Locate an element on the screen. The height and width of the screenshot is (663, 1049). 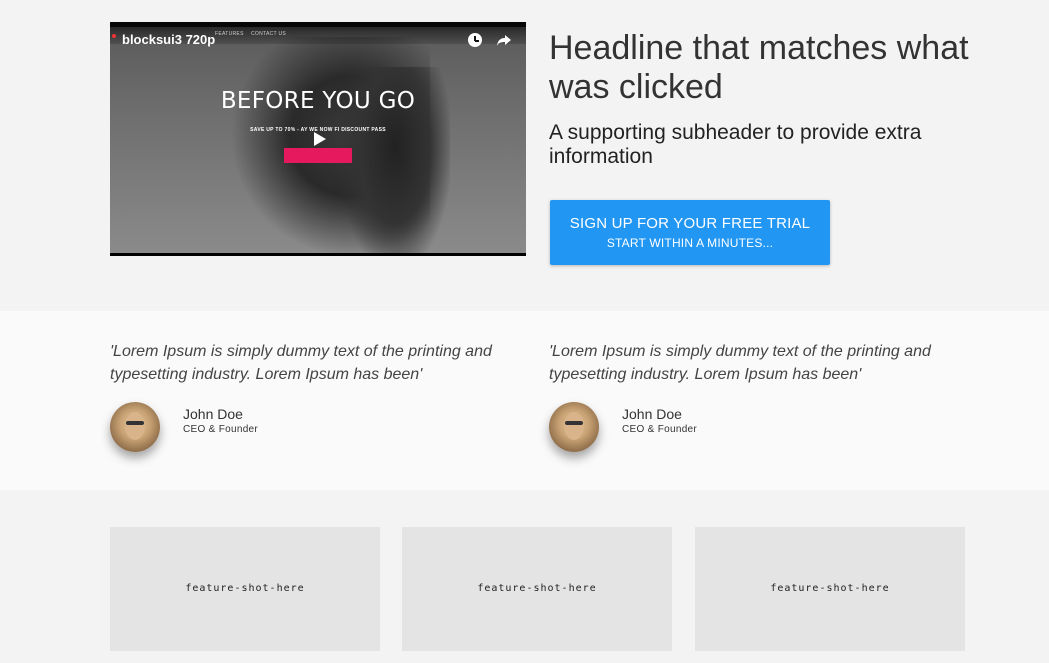
play-icon is located at coordinates (320, 139).